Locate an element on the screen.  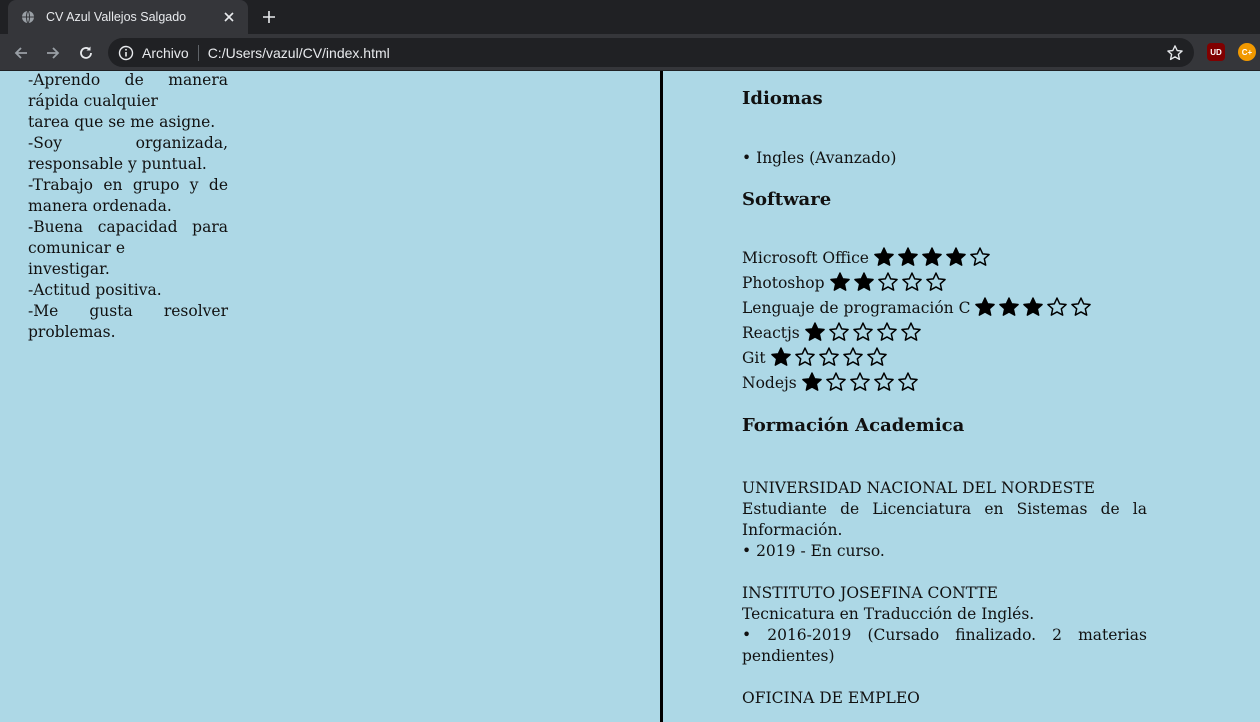
education-institution: OFICINA DE EMPLEO is located at coordinates (831, 698).